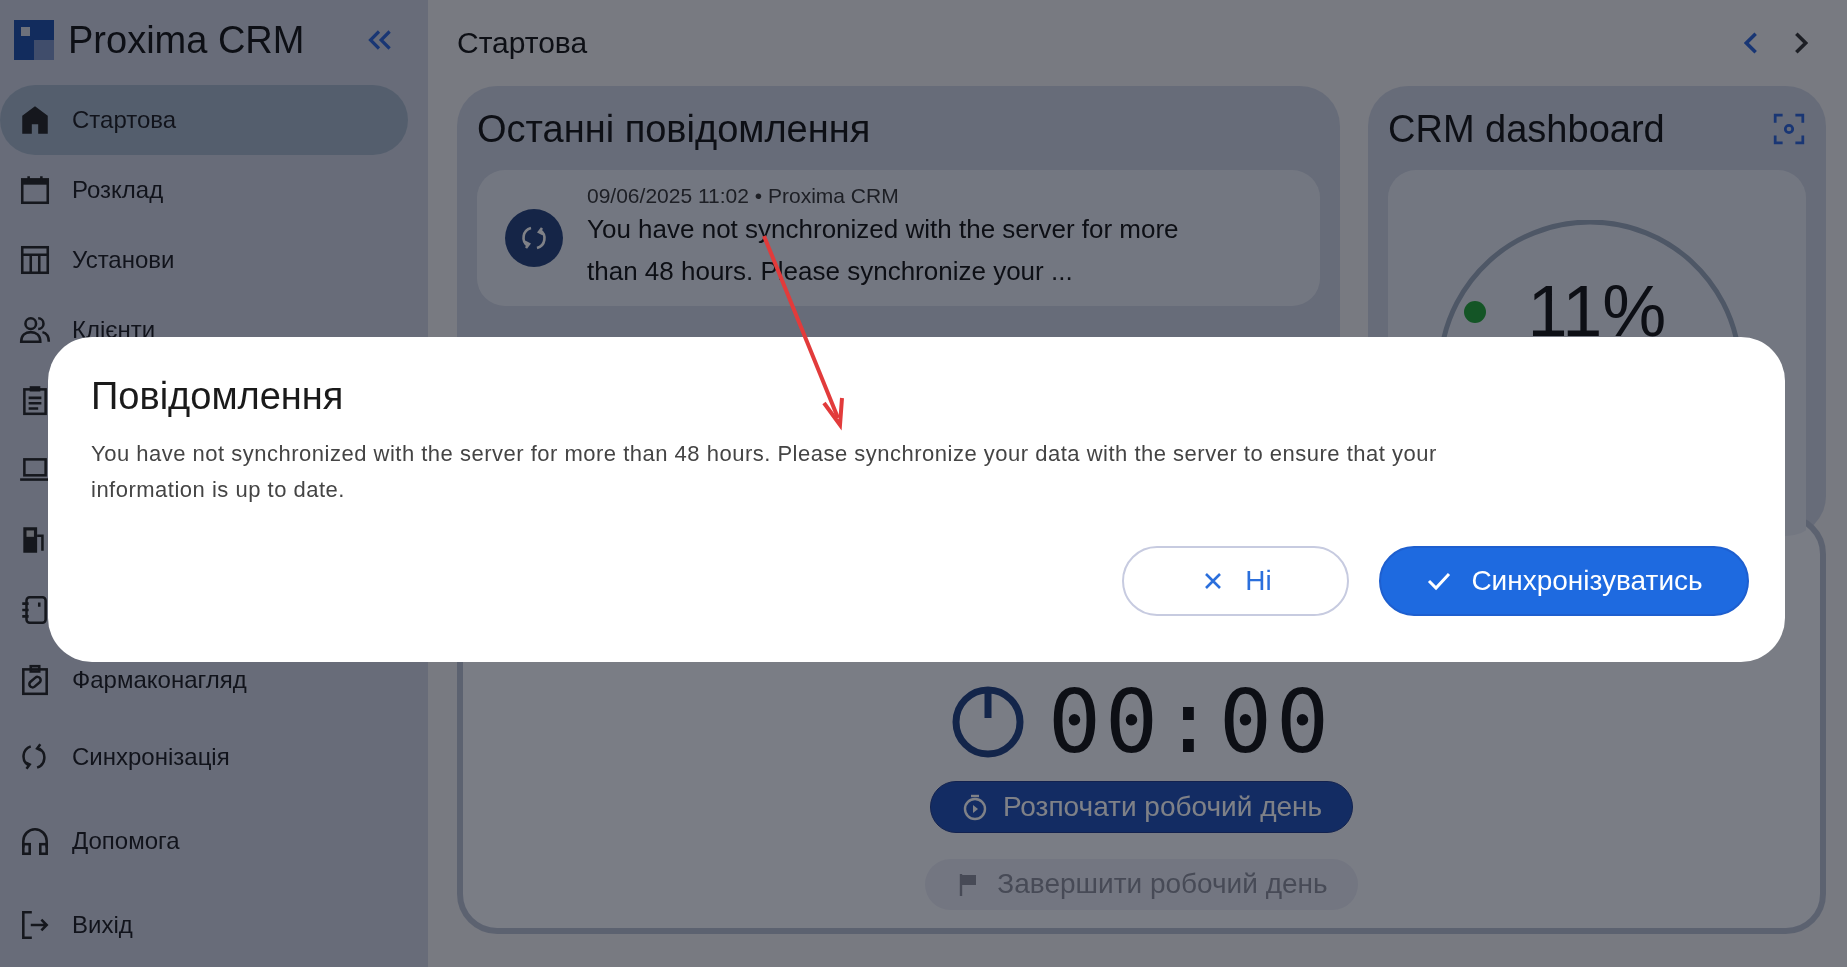 The width and height of the screenshot is (1847, 967). Describe the element at coordinates (186, 40) in the screenshot. I see `app-name: Proxima CRM` at that location.